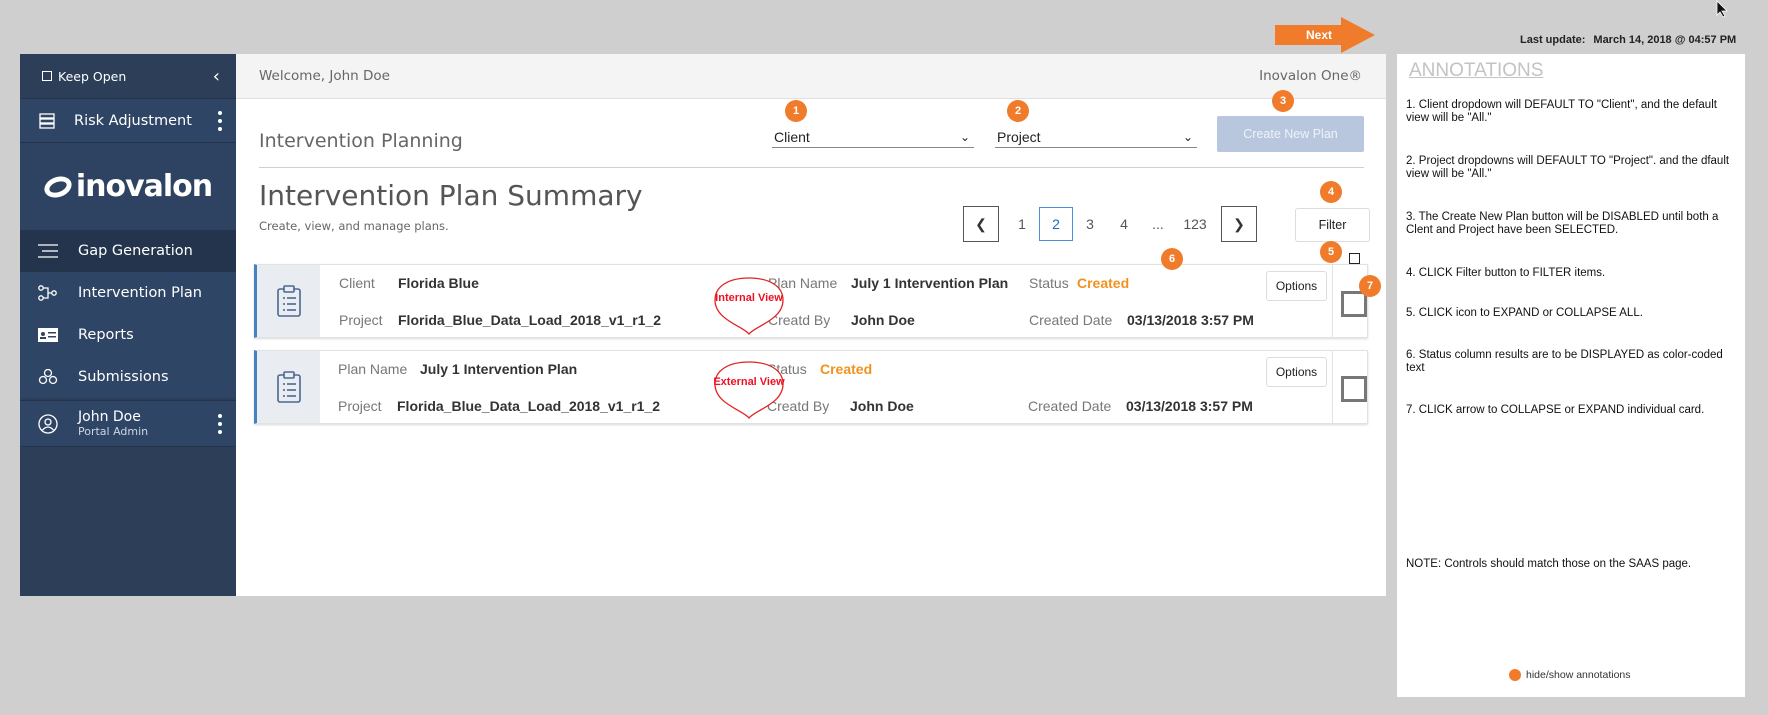 This screenshot has width=1768, height=715. Describe the element at coordinates (749, 390) in the screenshot. I see `external-view-callout: External View` at that location.